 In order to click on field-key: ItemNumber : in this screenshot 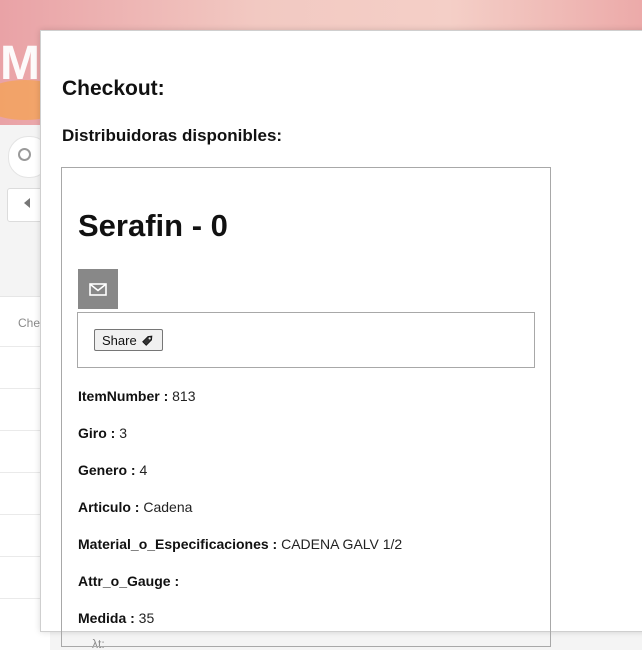, I will do `click(123, 396)`.